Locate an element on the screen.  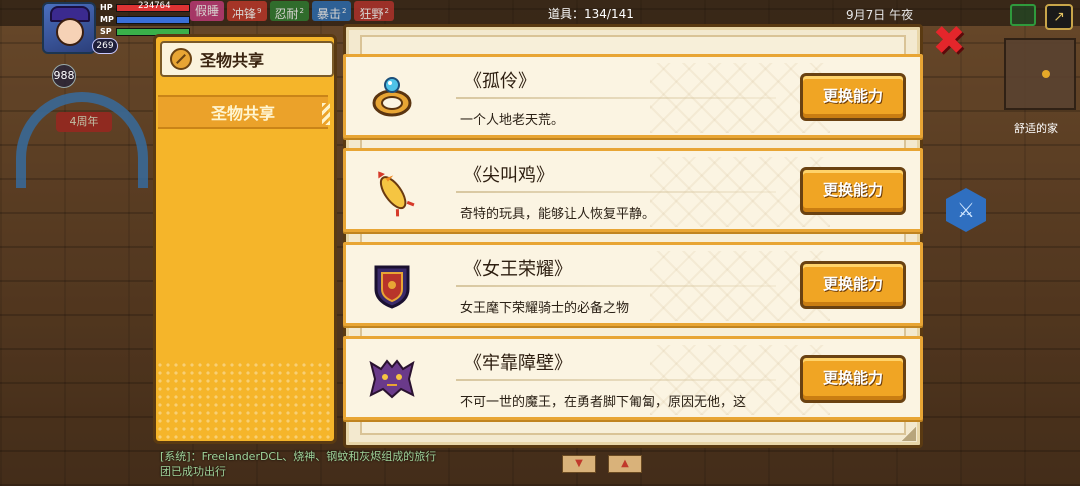
hp-label: HP is located at coordinates (106, 7).